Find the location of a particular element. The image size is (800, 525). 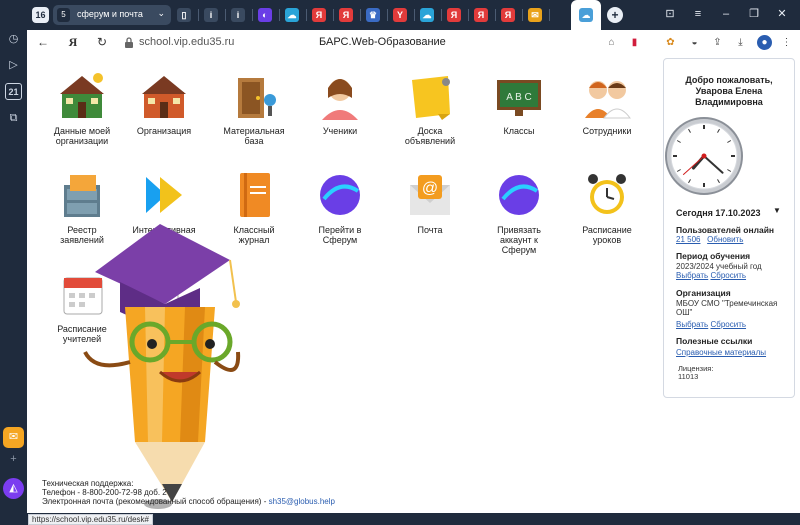

triangle-down-icon: ▼ is located at coordinates (777, 210).